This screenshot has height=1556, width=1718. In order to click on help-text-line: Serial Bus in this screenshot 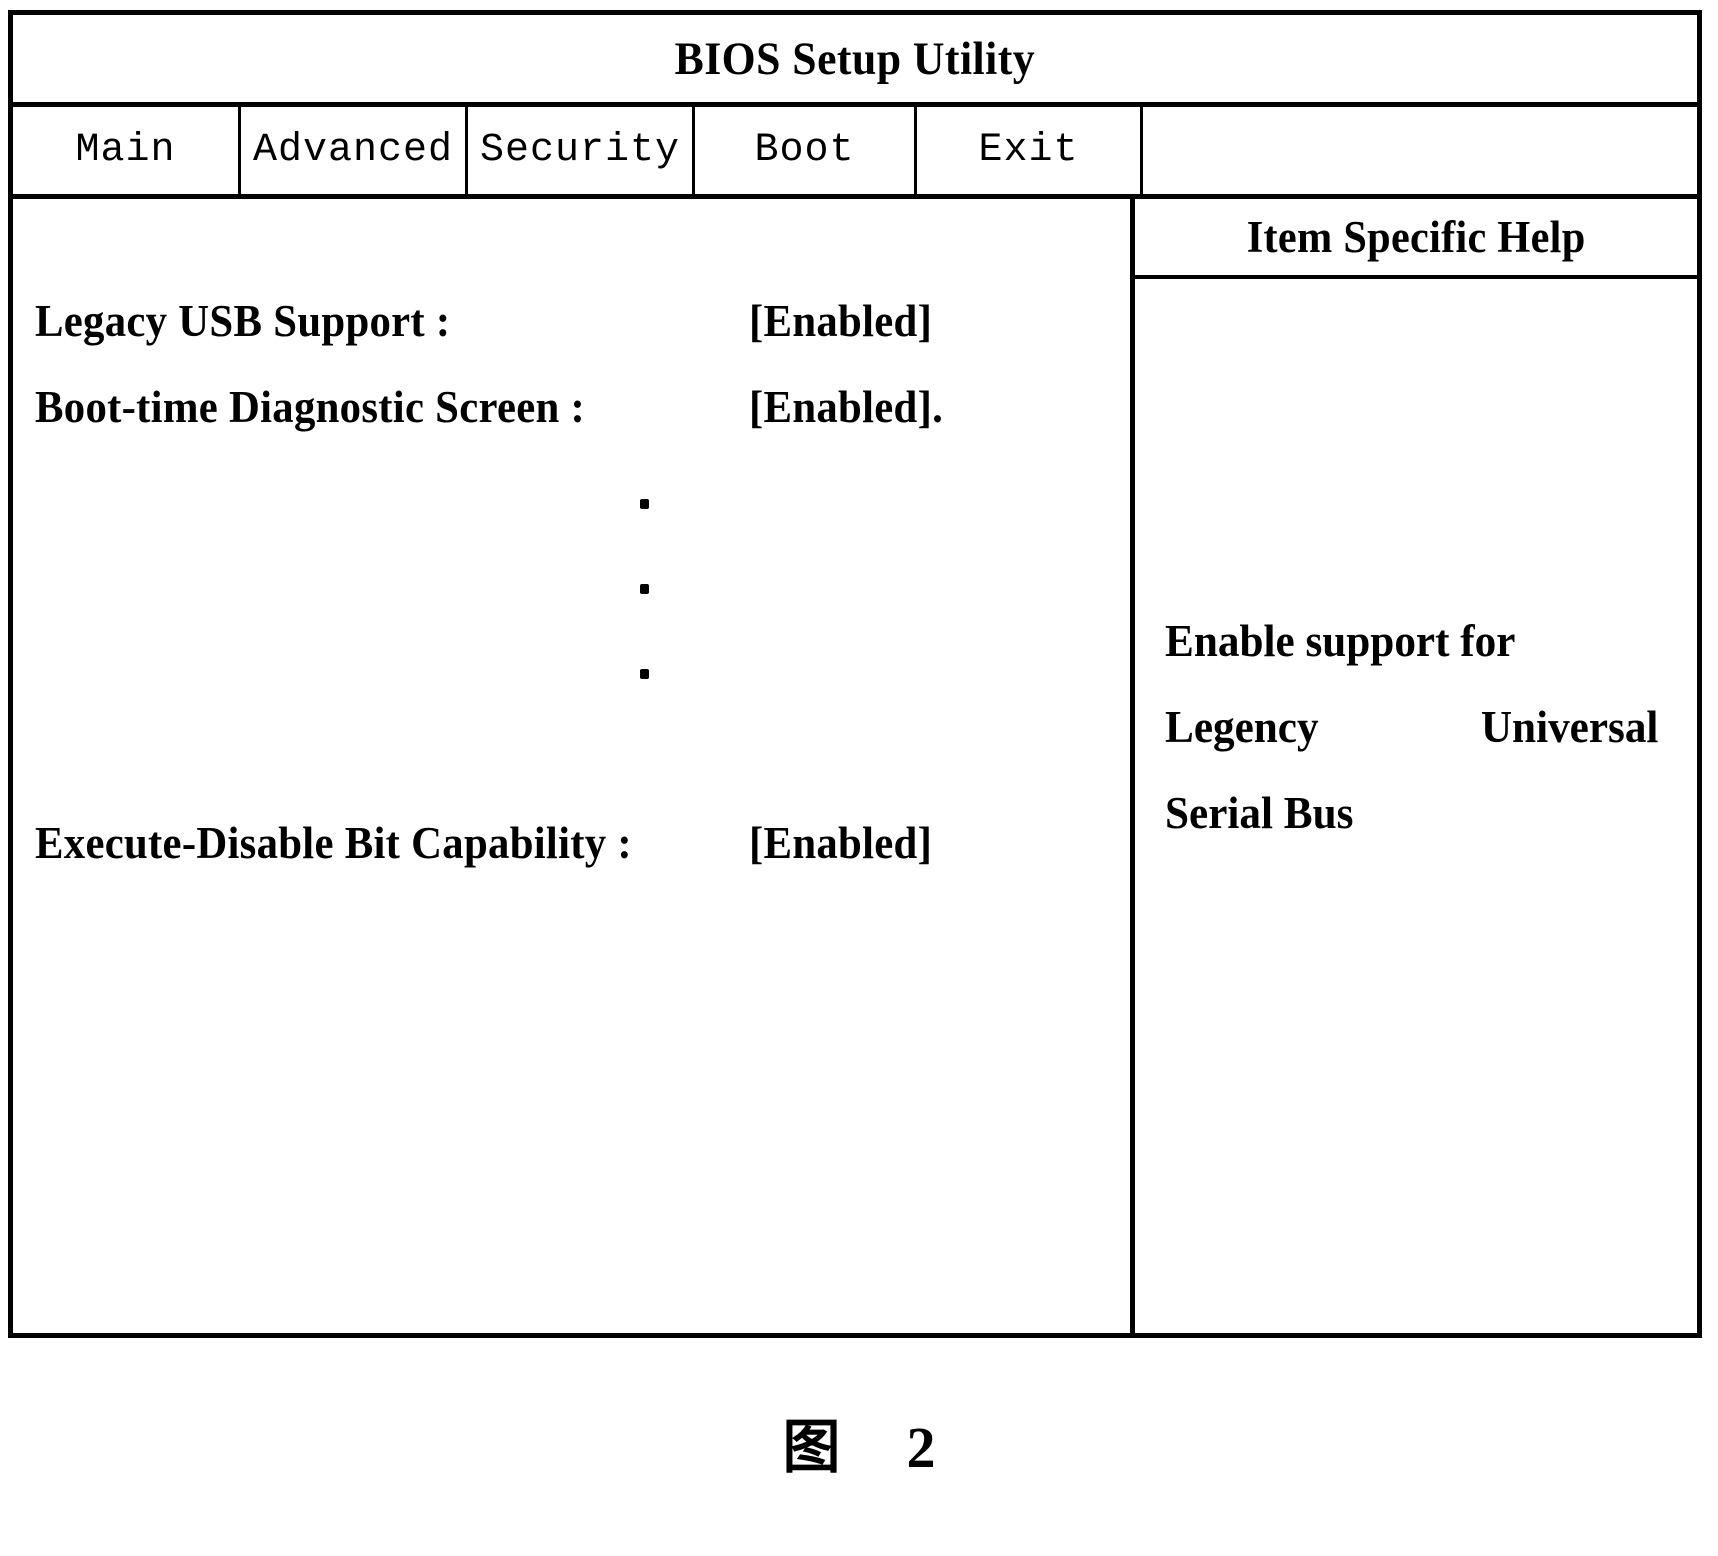, I will do `click(1259, 813)`.